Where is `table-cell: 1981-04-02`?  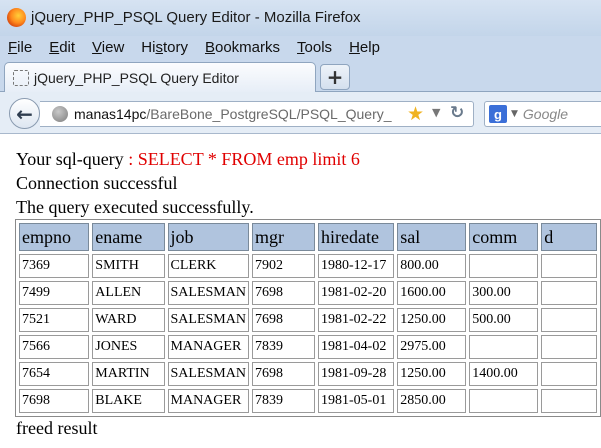
table-cell: 1981-04-02 is located at coordinates (356, 347).